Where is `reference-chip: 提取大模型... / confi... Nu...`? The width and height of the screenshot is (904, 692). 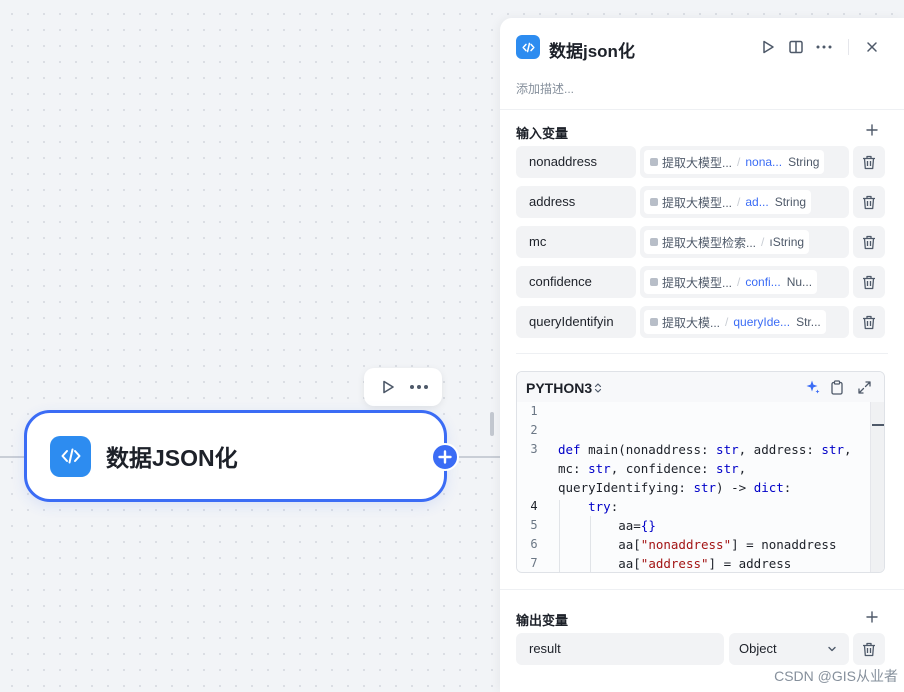
reference-chip: 提取大模型... / confi... Nu... is located at coordinates (731, 282).